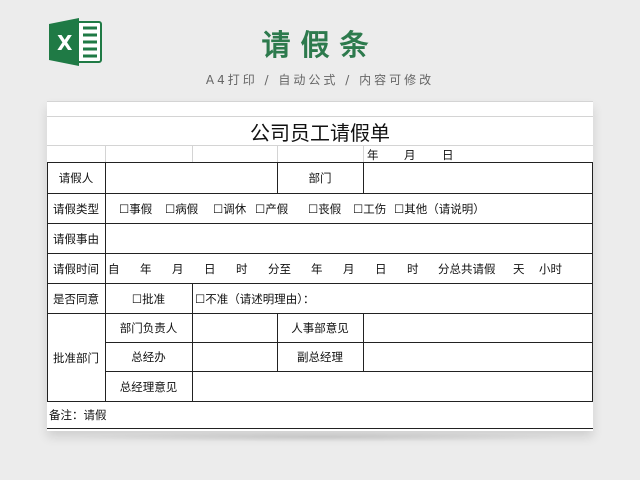 The image size is (640, 480). What do you see at coordinates (181, 209) in the screenshot?
I see `leave-type-sick: ☐病假` at bounding box center [181, 209].